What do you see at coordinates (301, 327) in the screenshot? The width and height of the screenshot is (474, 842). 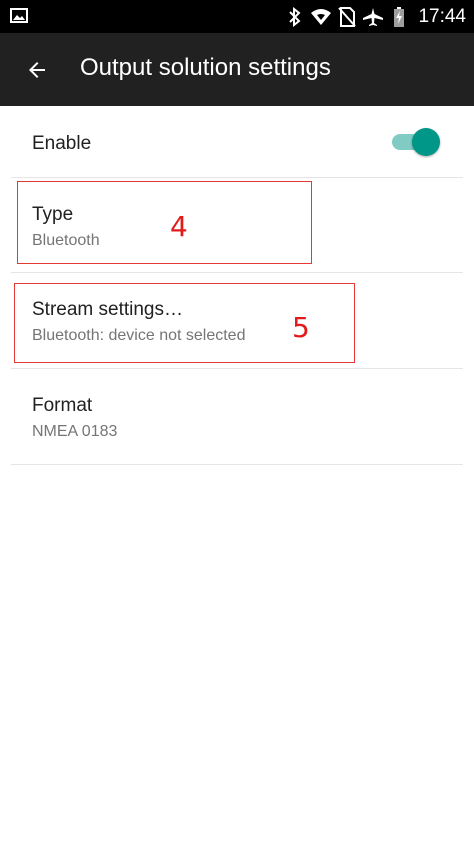 I see `annotation-number-5: 5` at bounding box center [301, 327].